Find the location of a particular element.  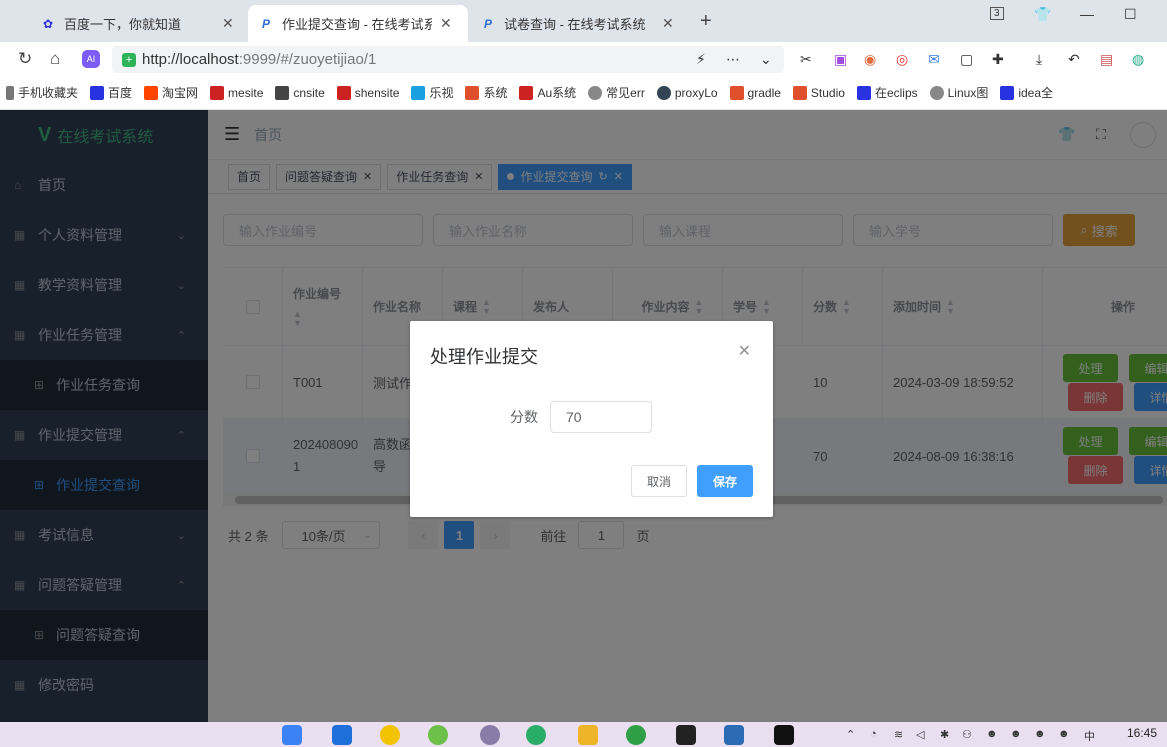

url-input: + http://localhost :9999/#/zuoyetijiao/1 is located at coordinates (448, 59).